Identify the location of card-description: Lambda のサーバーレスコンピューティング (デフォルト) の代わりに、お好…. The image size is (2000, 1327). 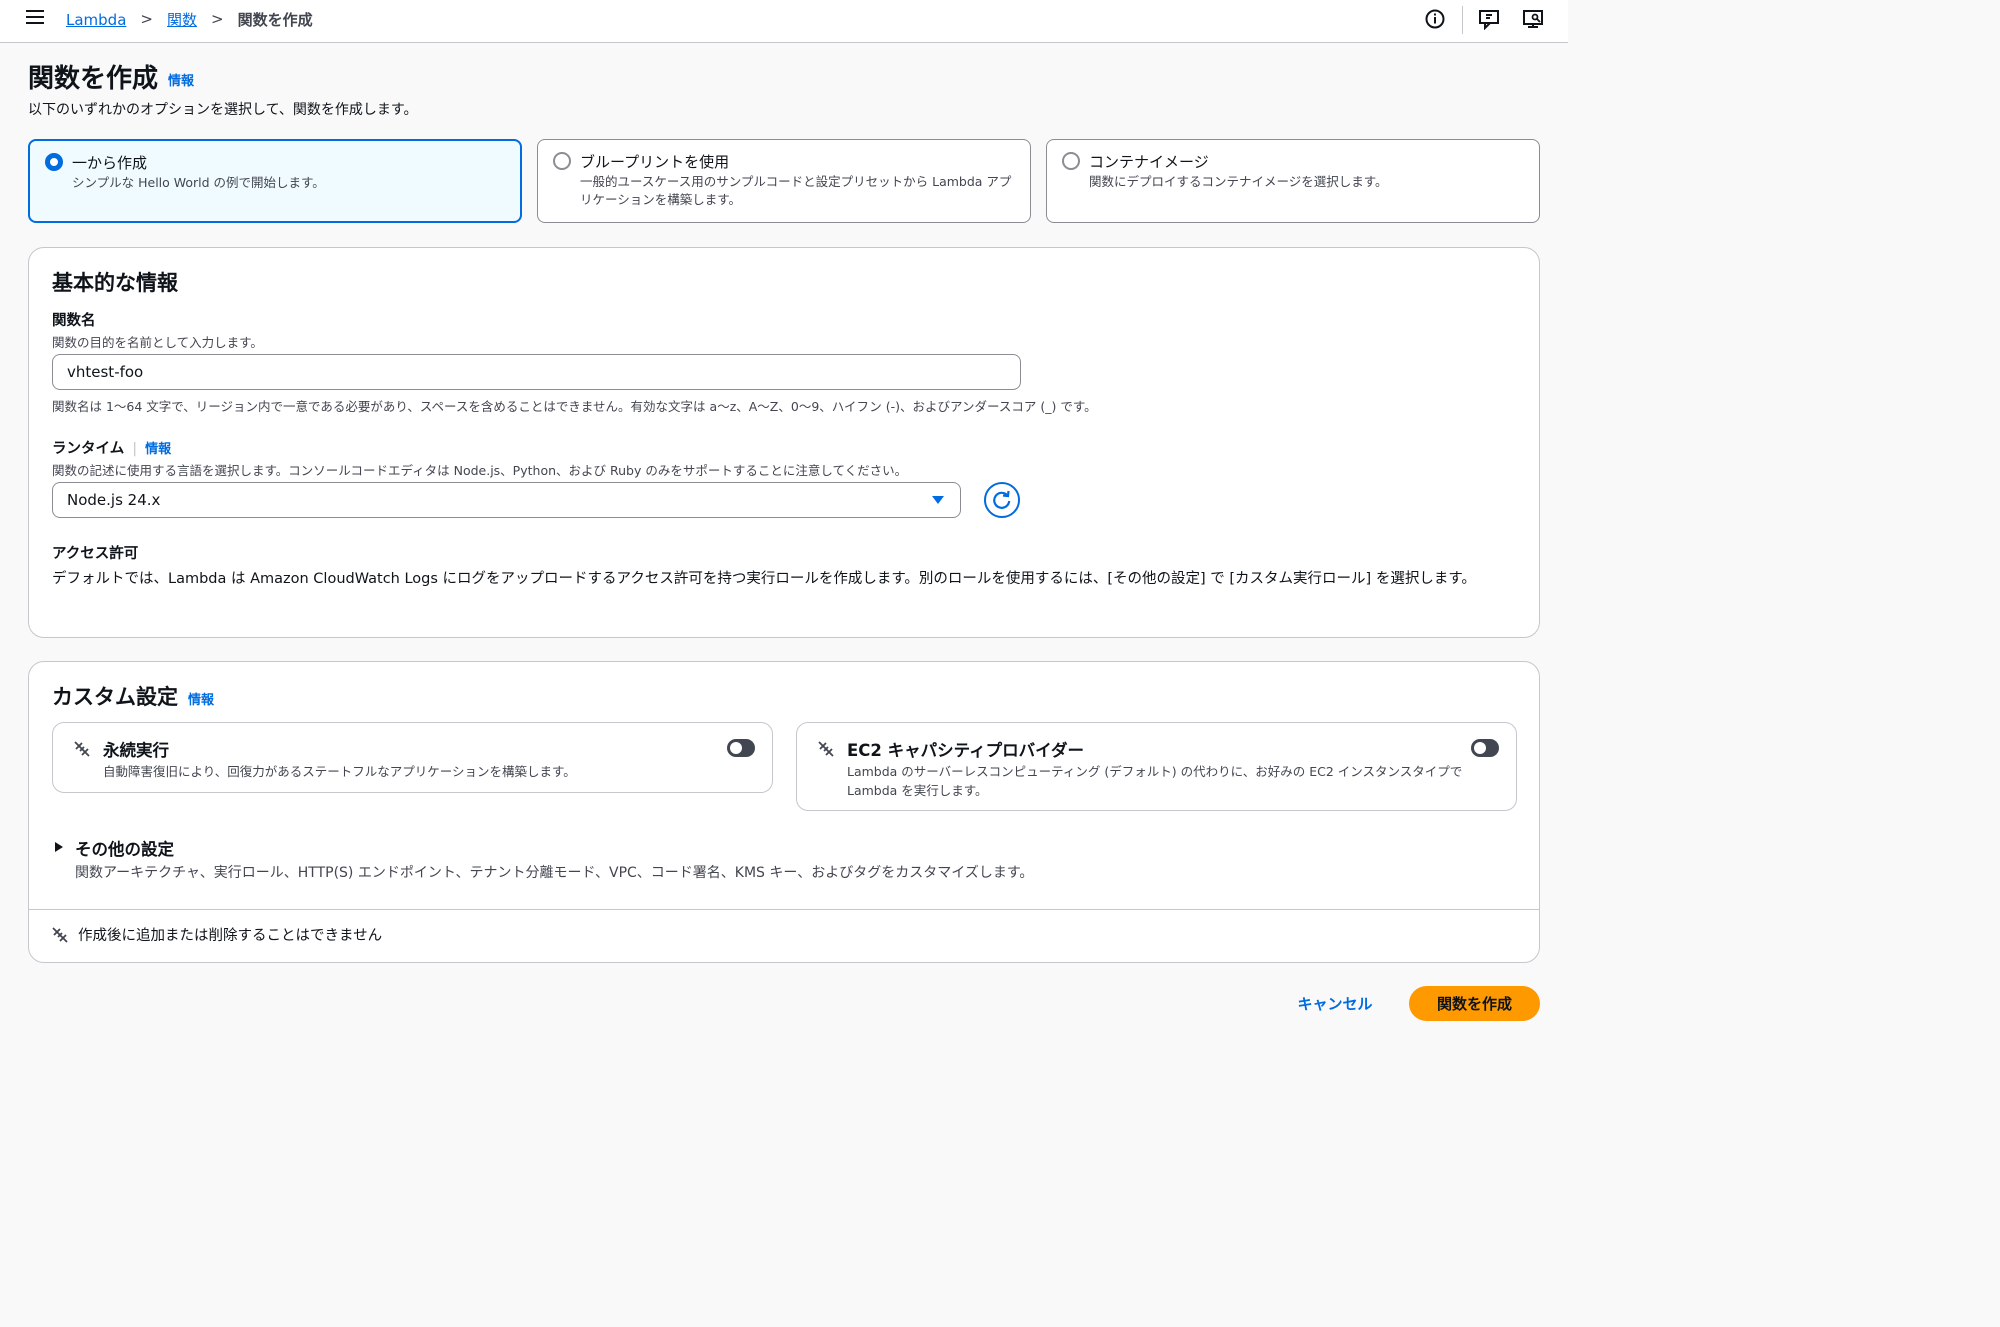
(1155, 781).